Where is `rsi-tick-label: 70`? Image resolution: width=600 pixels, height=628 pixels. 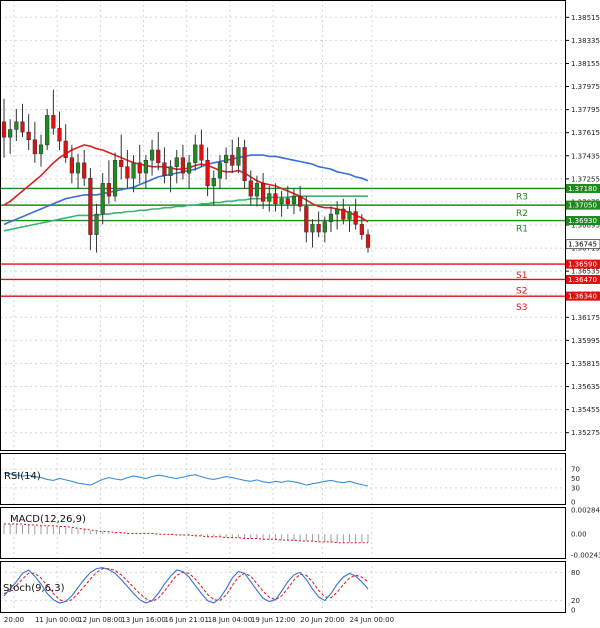 rsi-tick-label: 70 is located at coordinates (575, 470).